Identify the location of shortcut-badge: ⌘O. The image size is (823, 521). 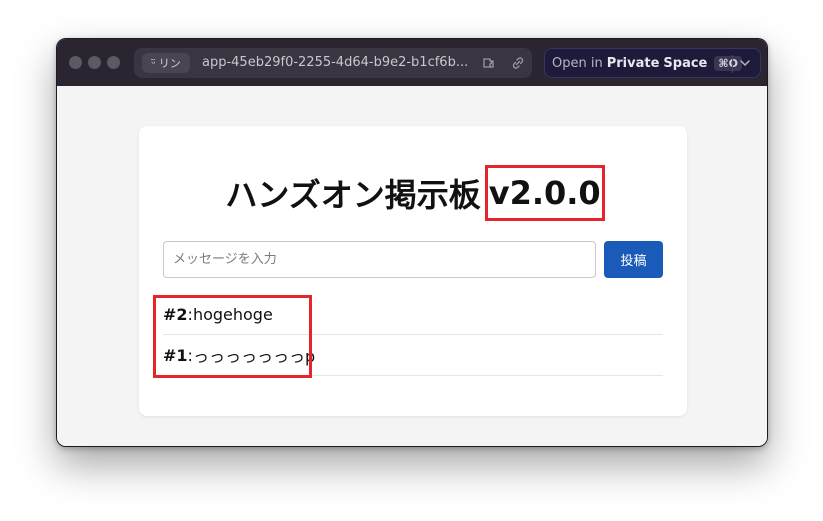
(728, 63).